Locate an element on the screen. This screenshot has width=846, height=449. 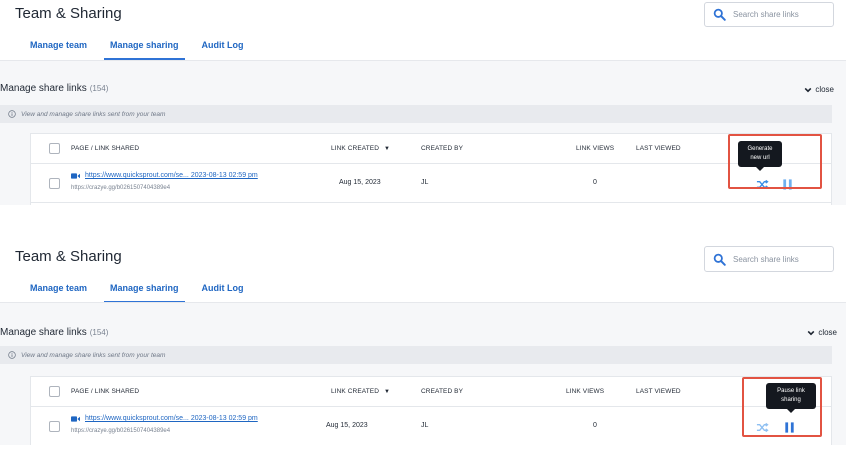
panel-gap is located at coordinates (423, 222).